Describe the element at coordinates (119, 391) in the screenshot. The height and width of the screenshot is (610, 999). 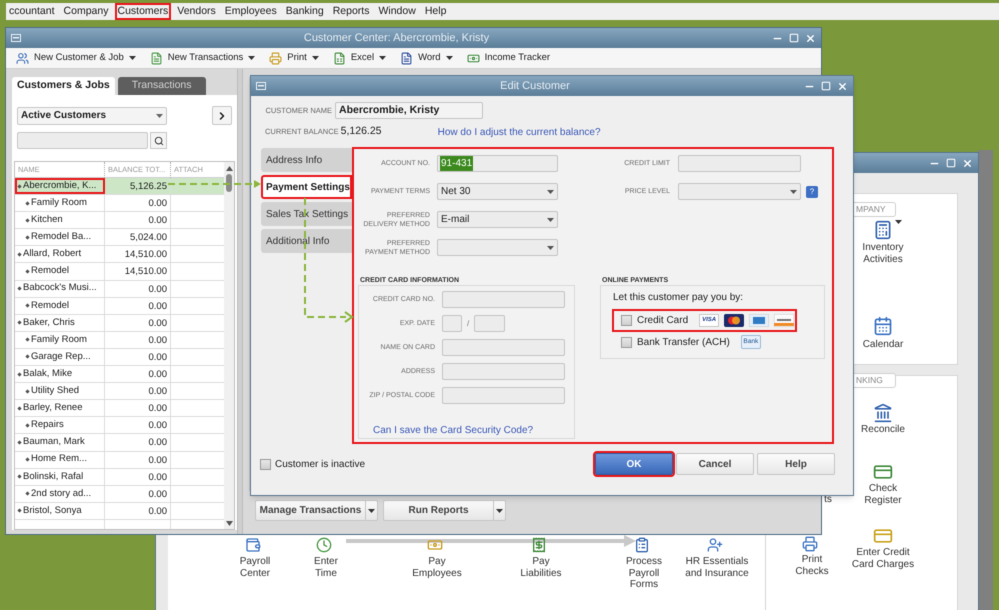
I see `table-row: Utility Shed 0.00` at that location.